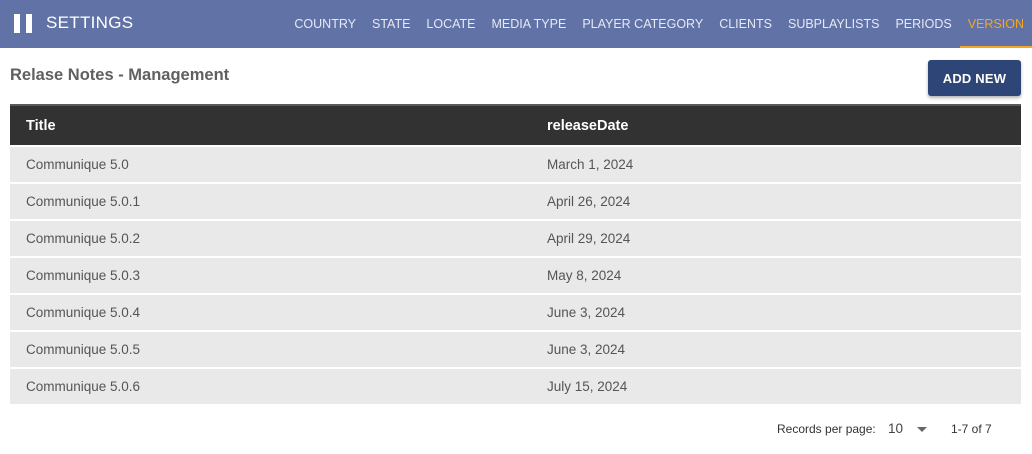  I want to click on page-title: Relase Notes - Management, so click(120, 75).